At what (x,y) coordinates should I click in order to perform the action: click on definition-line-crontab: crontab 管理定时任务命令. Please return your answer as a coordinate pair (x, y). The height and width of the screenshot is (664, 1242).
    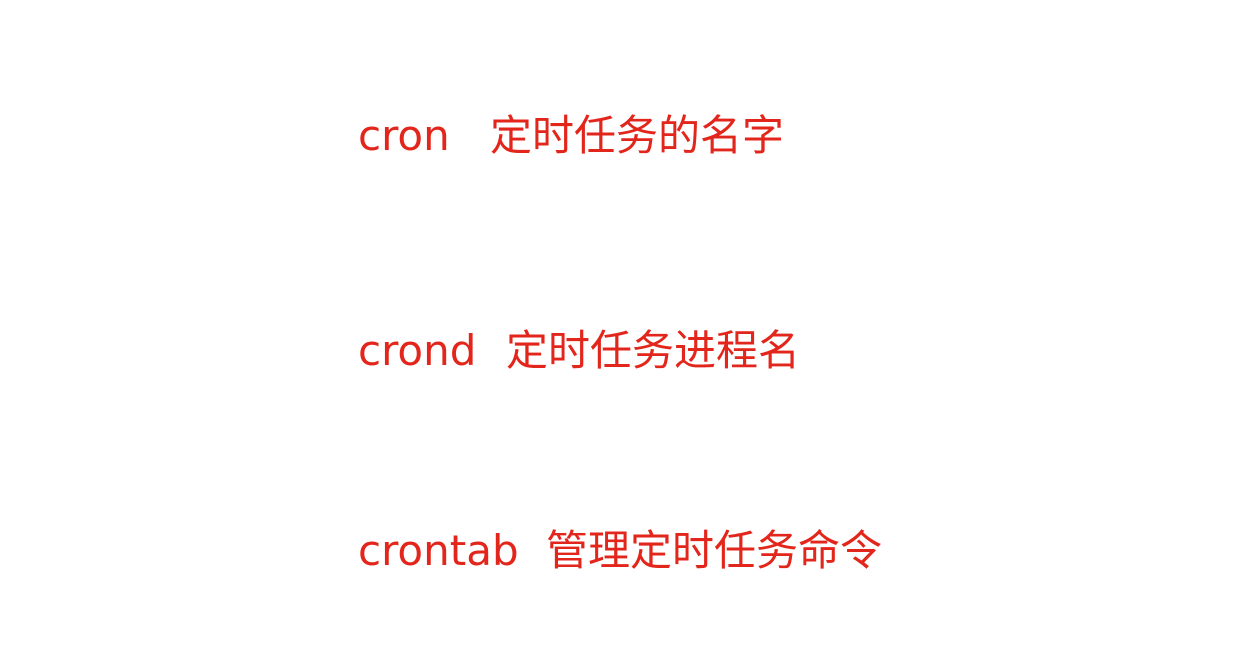
    Looking at the image, I should click on (620, 551).